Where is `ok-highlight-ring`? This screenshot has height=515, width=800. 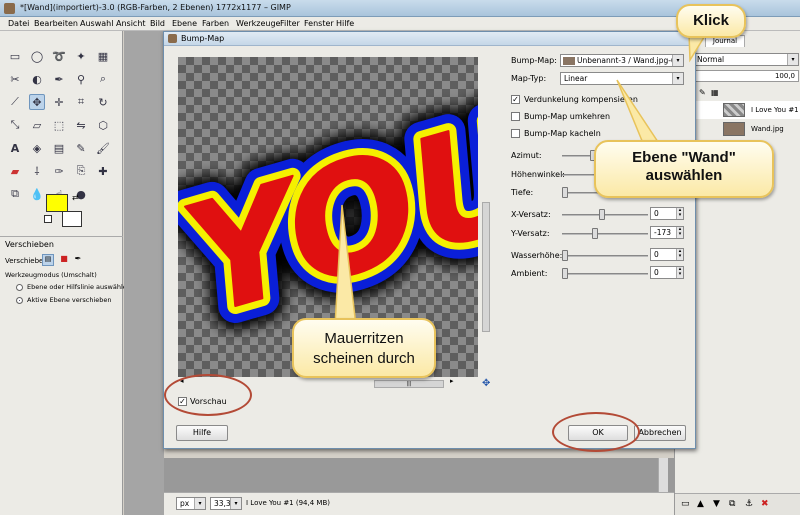 ok-highlight-ring is located at coordinates (596, 432).